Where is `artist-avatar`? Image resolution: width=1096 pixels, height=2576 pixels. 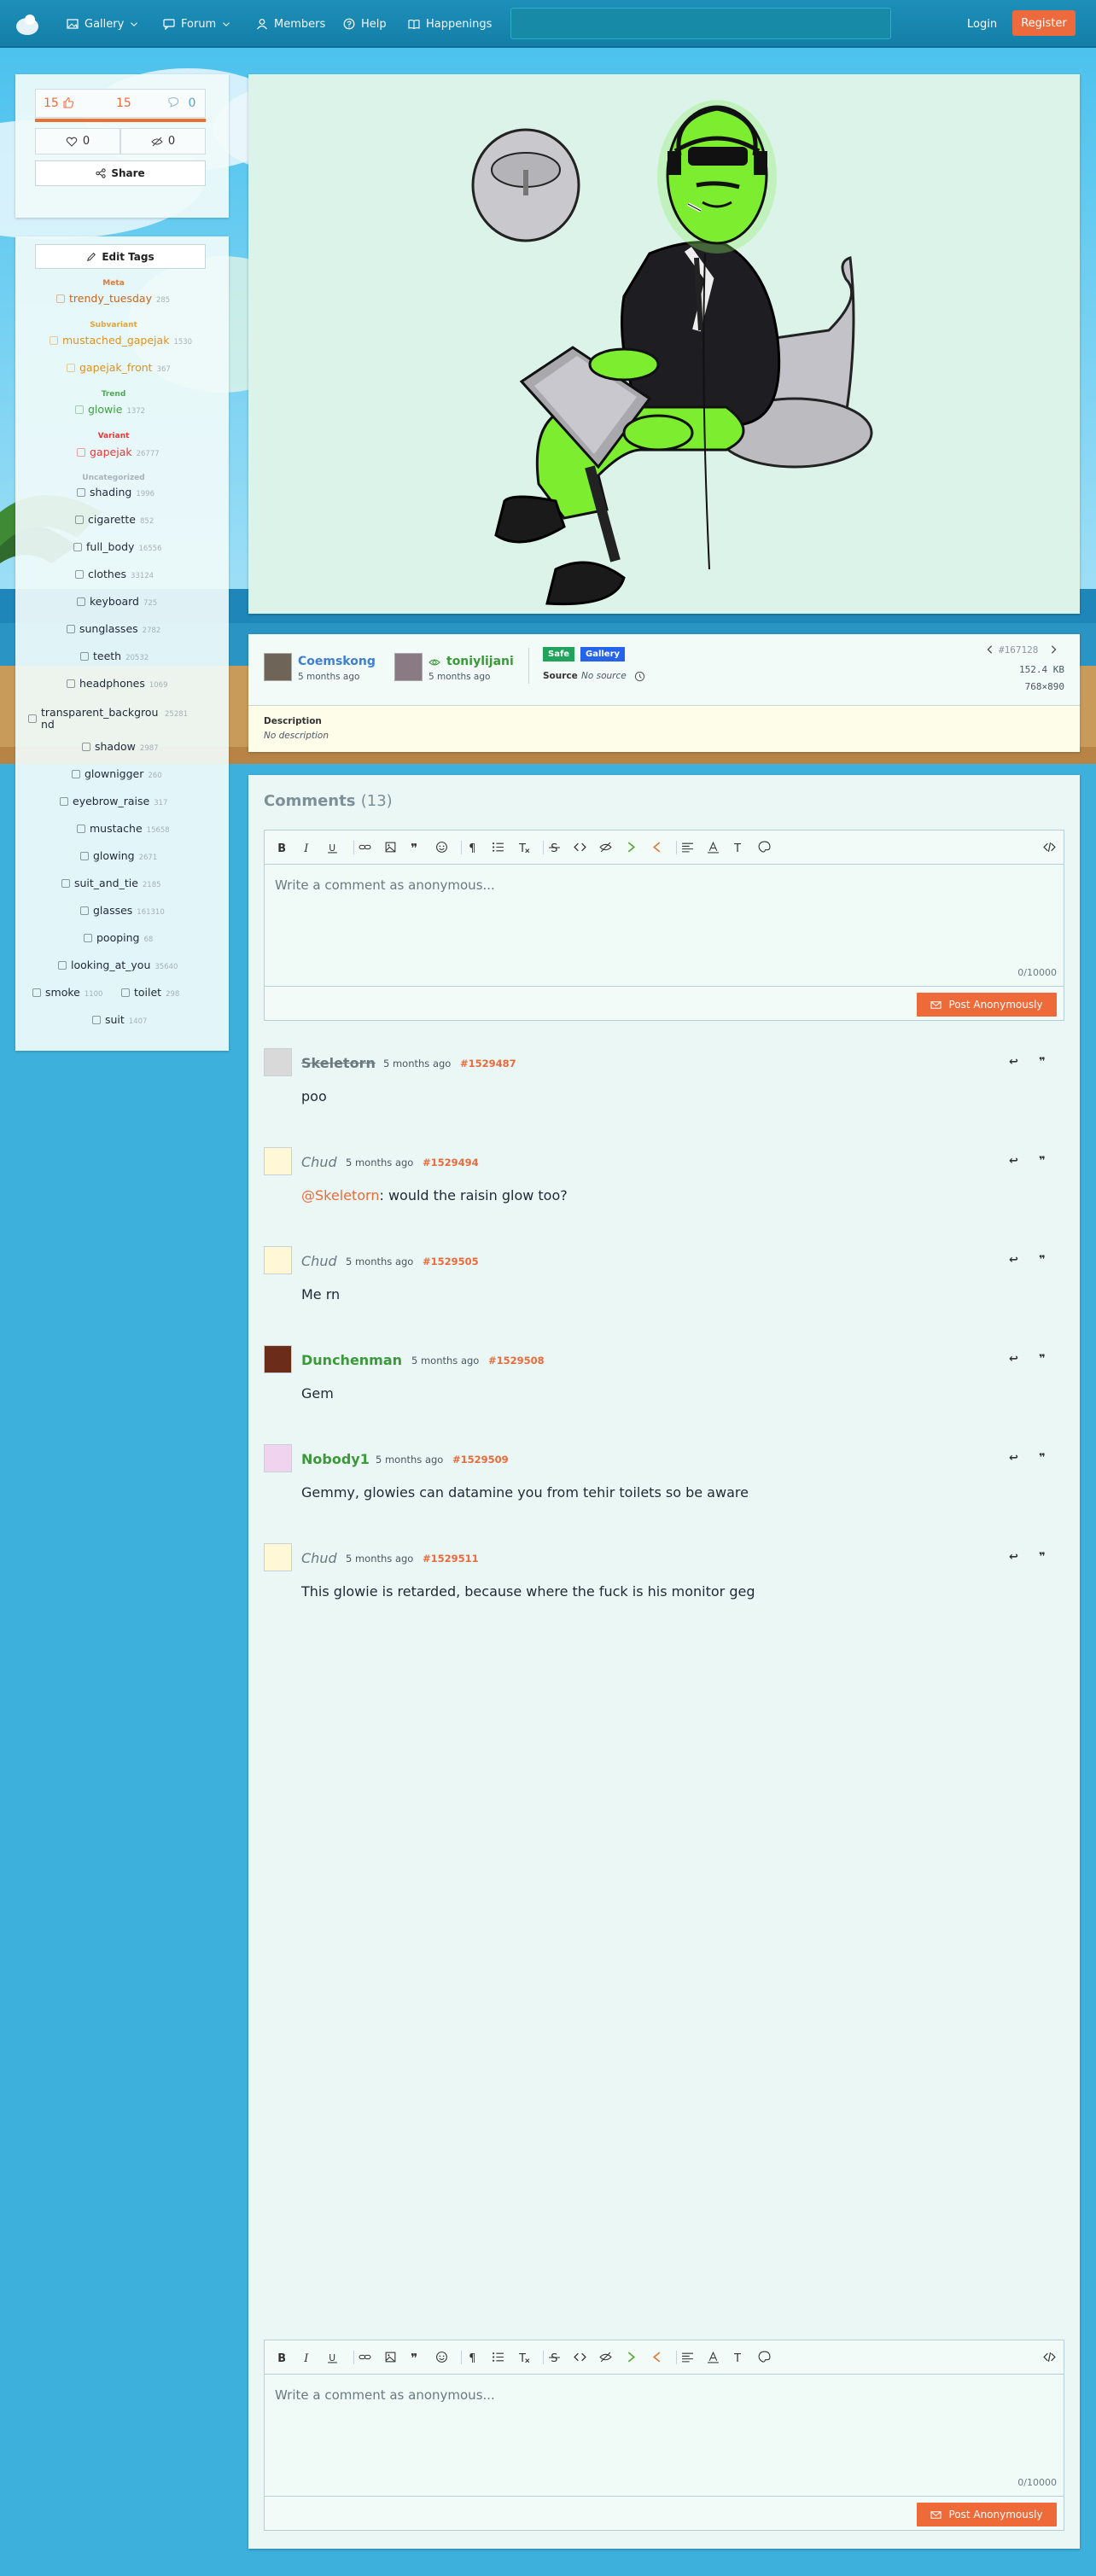 artist-avatar is located at coordinates (409, 667).